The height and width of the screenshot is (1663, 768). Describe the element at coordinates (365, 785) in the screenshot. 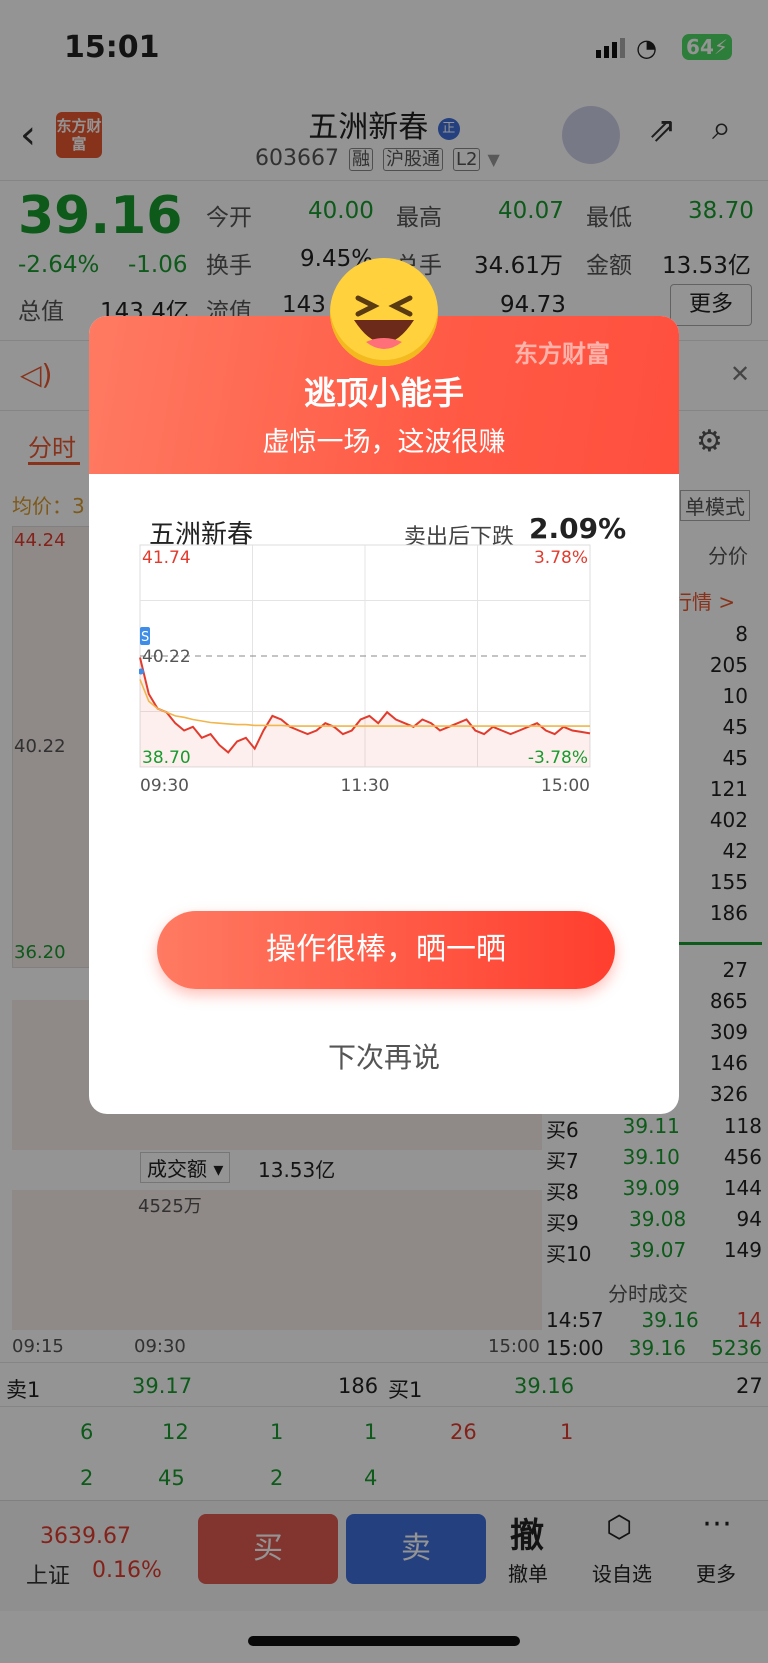

I see `x-tick: 11:30` at that location.